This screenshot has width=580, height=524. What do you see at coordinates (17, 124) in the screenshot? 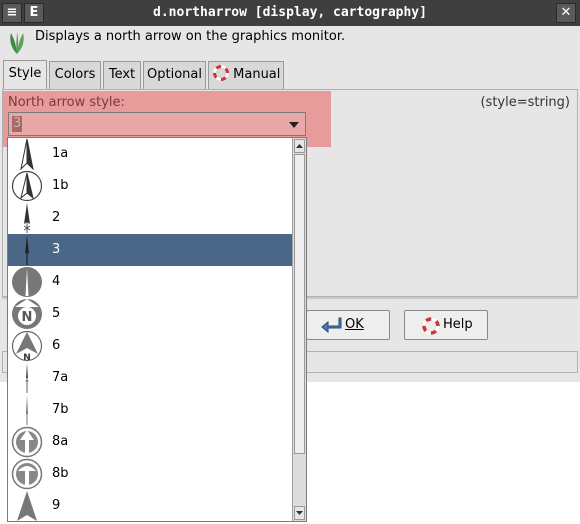
I see `combobox-value: 3` at bounding box center [17, 124].